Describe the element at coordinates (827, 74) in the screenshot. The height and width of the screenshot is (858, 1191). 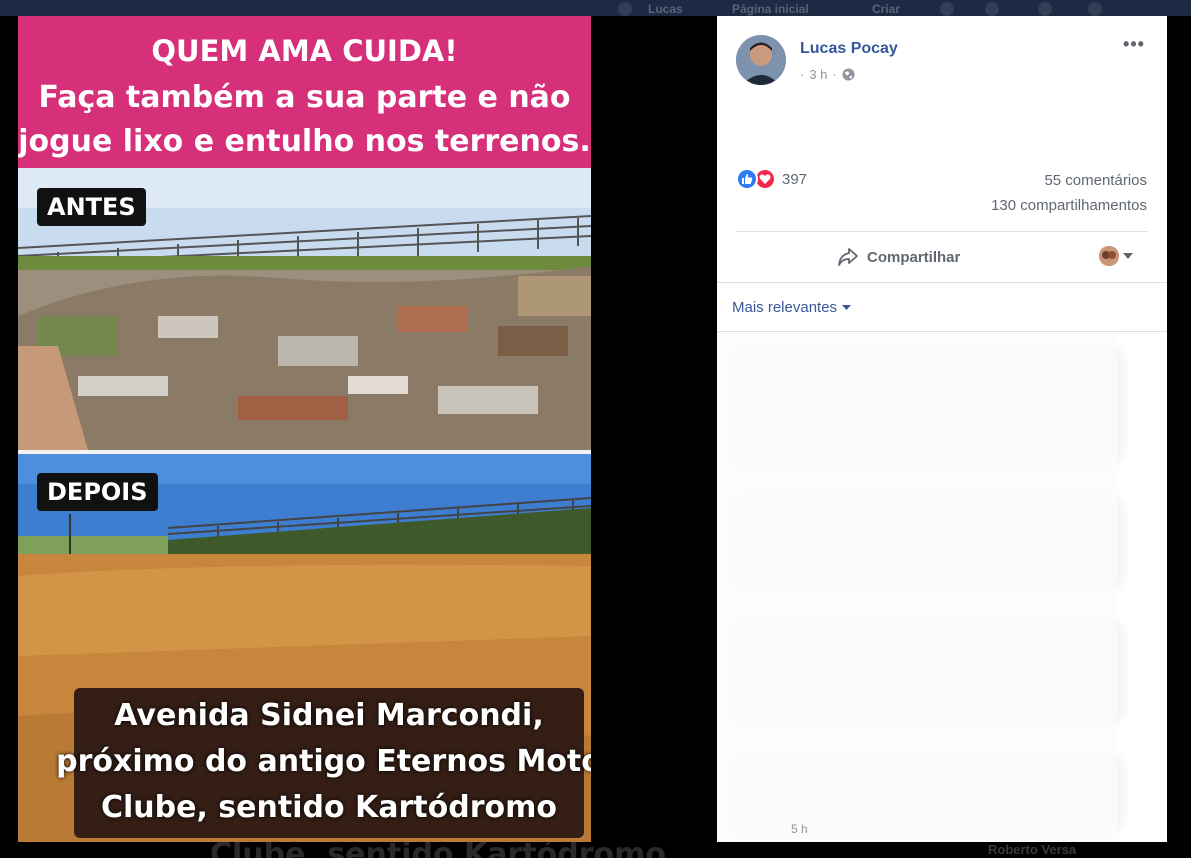
I see `post-meta: · 3 h ·` at that location.